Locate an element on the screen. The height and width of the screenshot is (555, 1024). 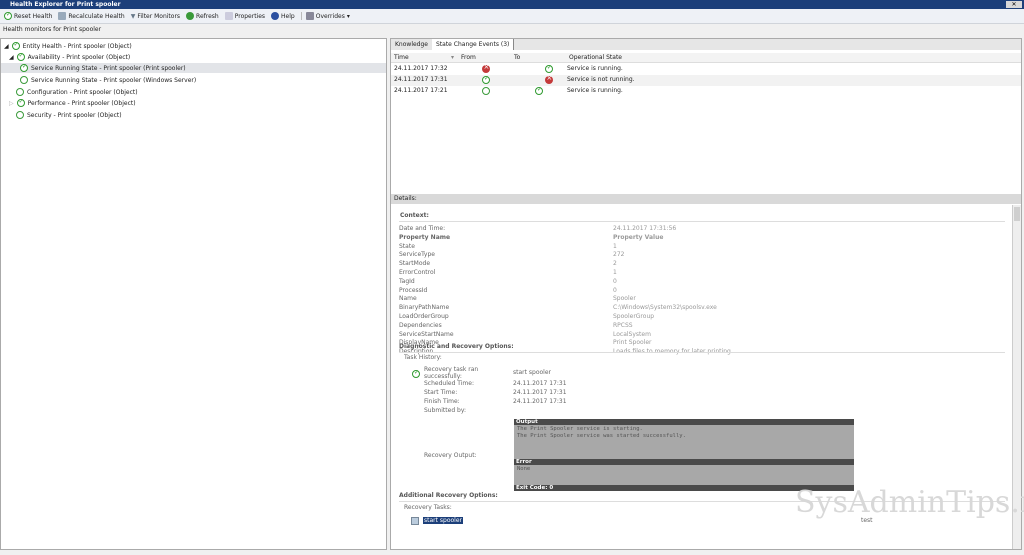
filter-monitors-button: ▼ Filter Monitors is located at coordinates (155, 16).